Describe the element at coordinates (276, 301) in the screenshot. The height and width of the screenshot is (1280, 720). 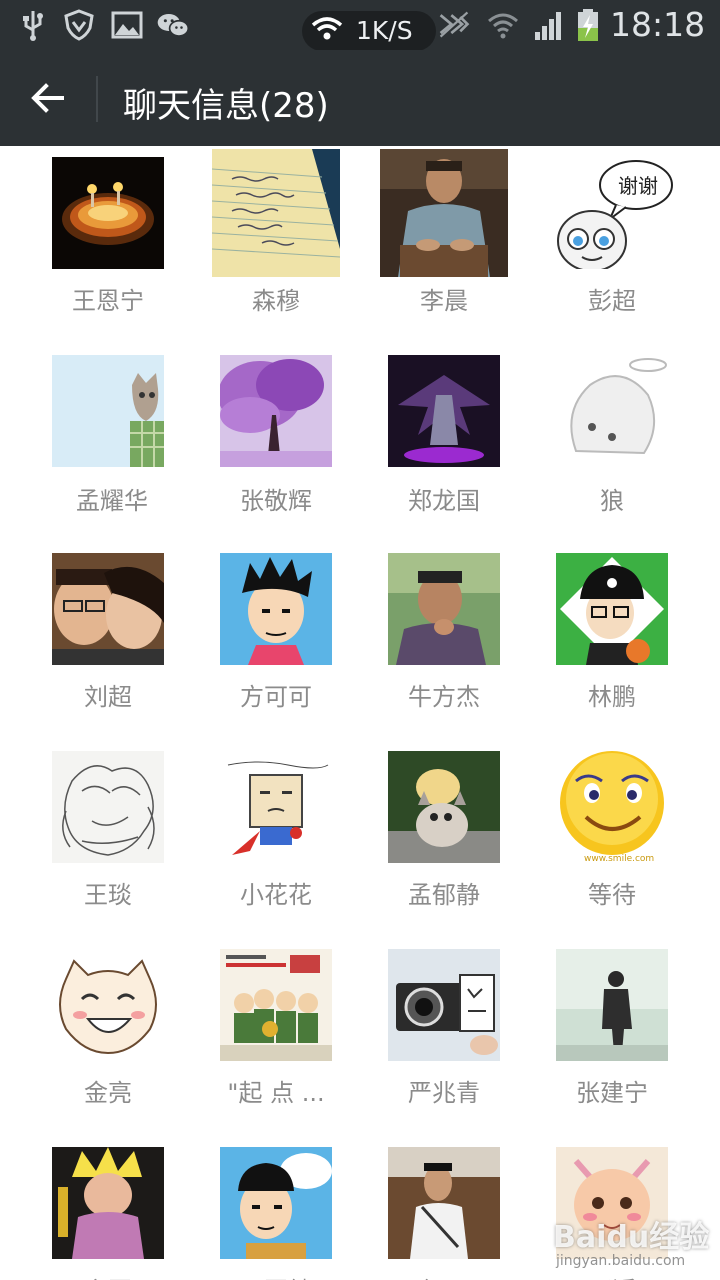
I see `member-name: 森穆` at that location.